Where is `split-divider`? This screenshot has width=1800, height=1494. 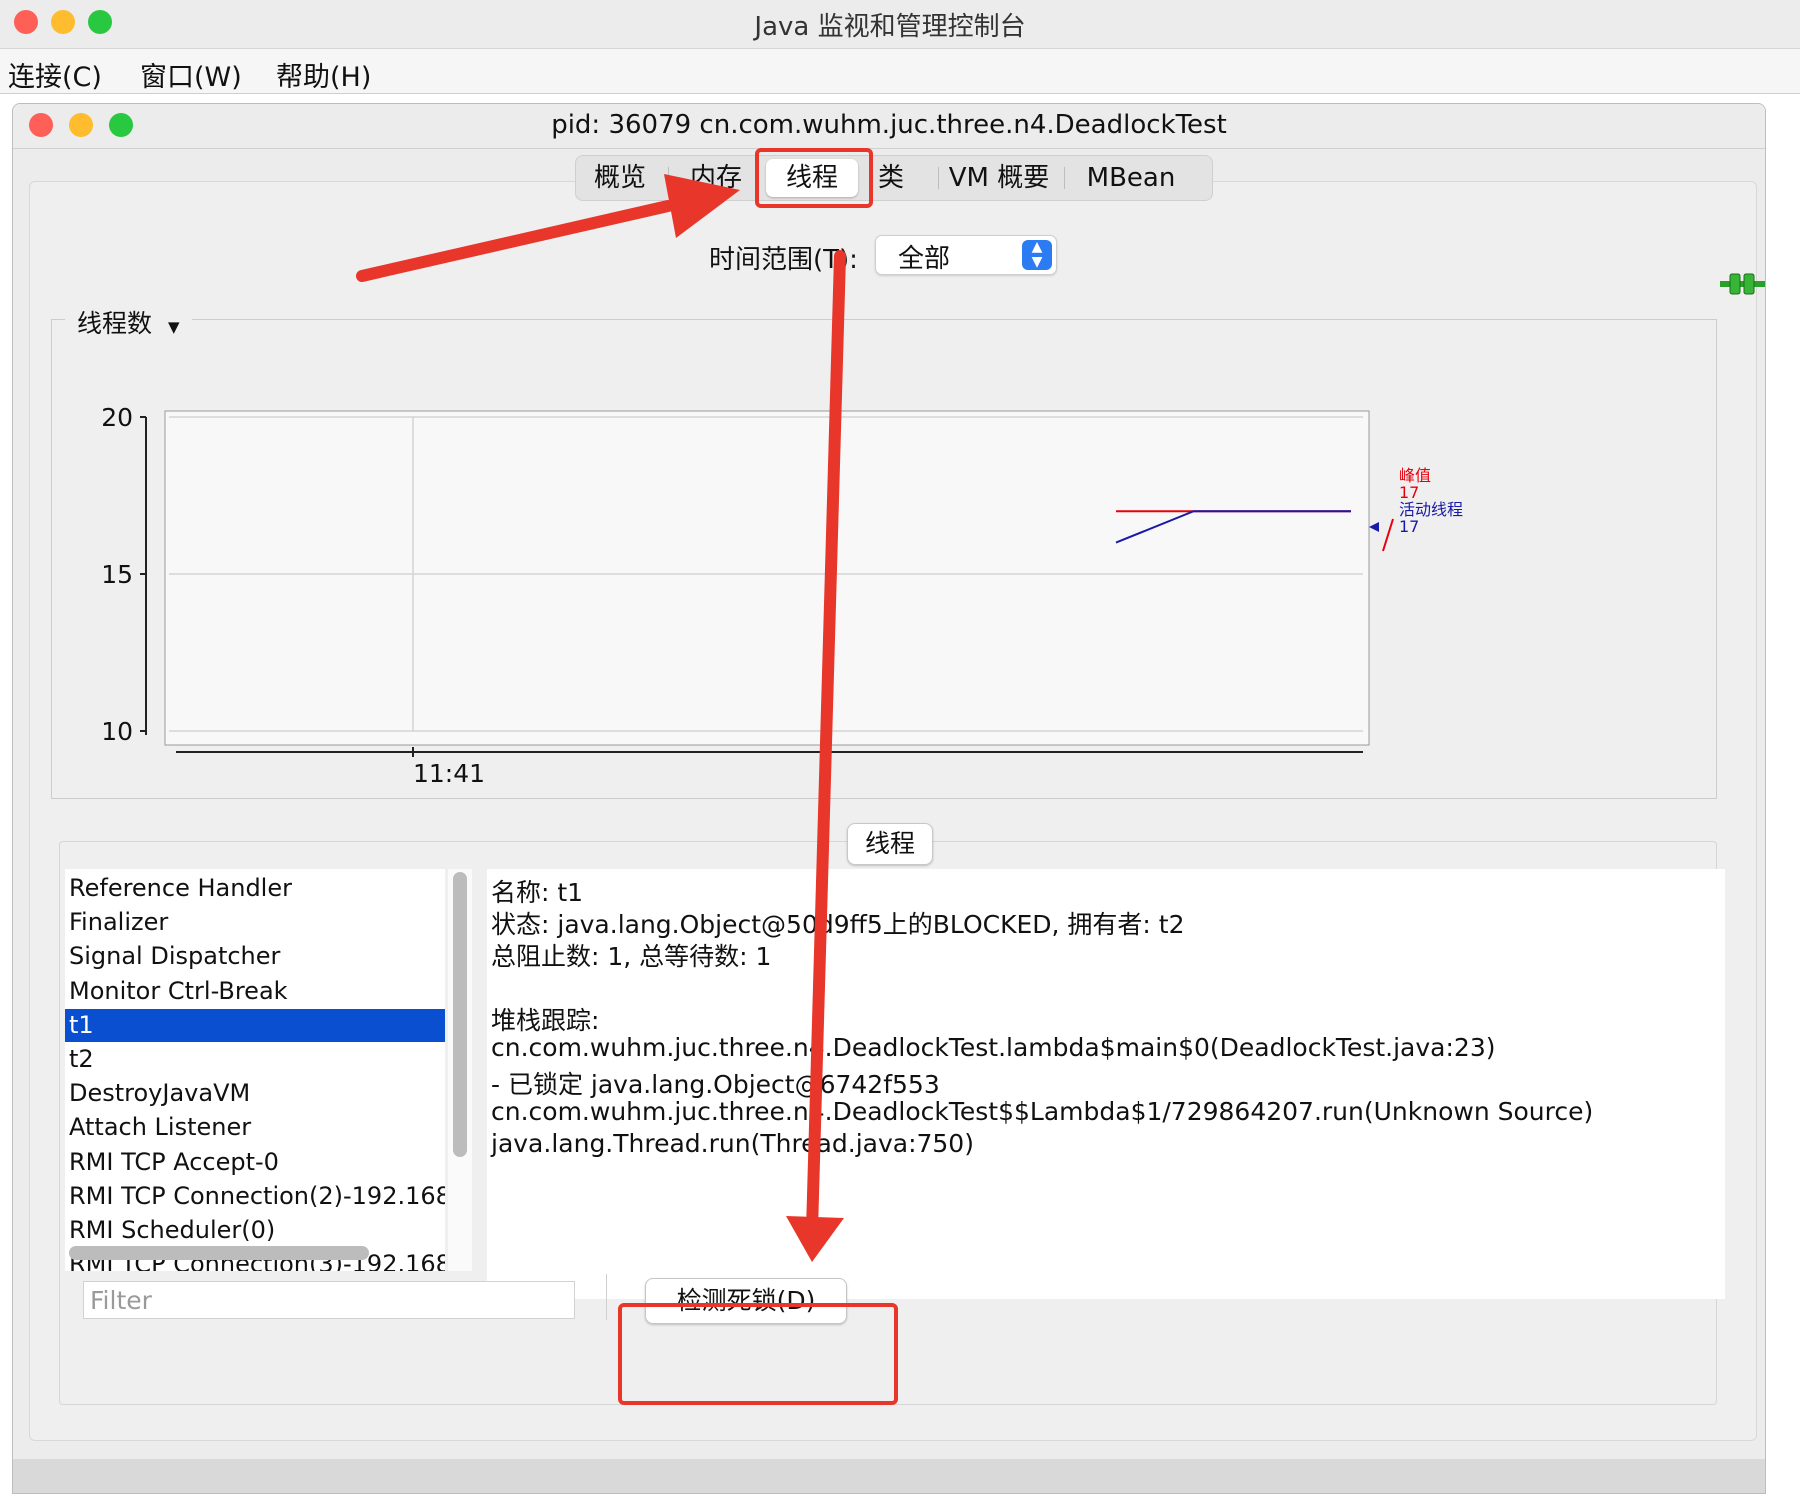 split-divider is located at coordinates (480, 1070).